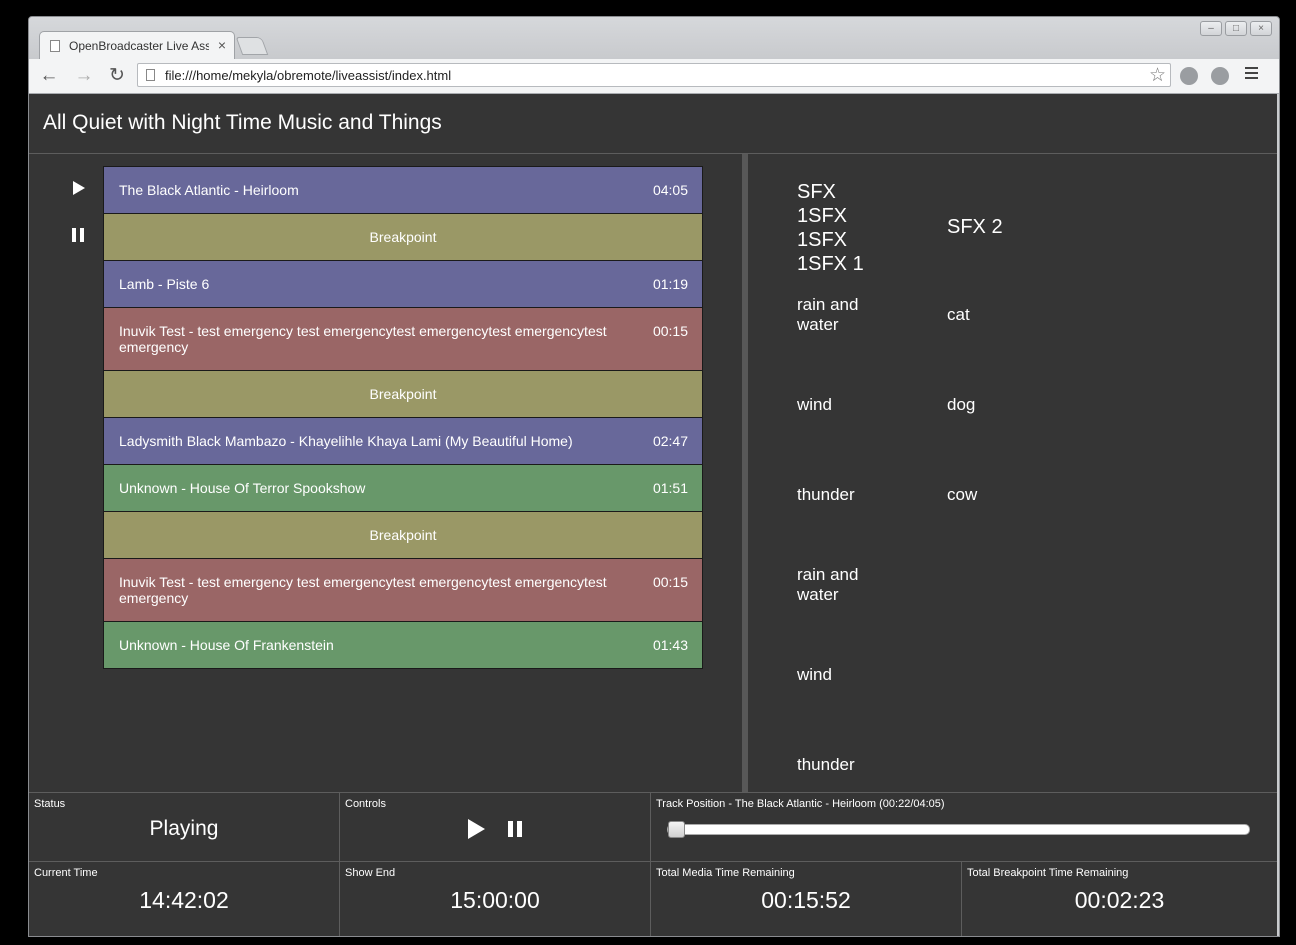 The height and width of the screenshot is (945, 1296). I want to click on sfx-header-line: SFX, so click(816, 192).